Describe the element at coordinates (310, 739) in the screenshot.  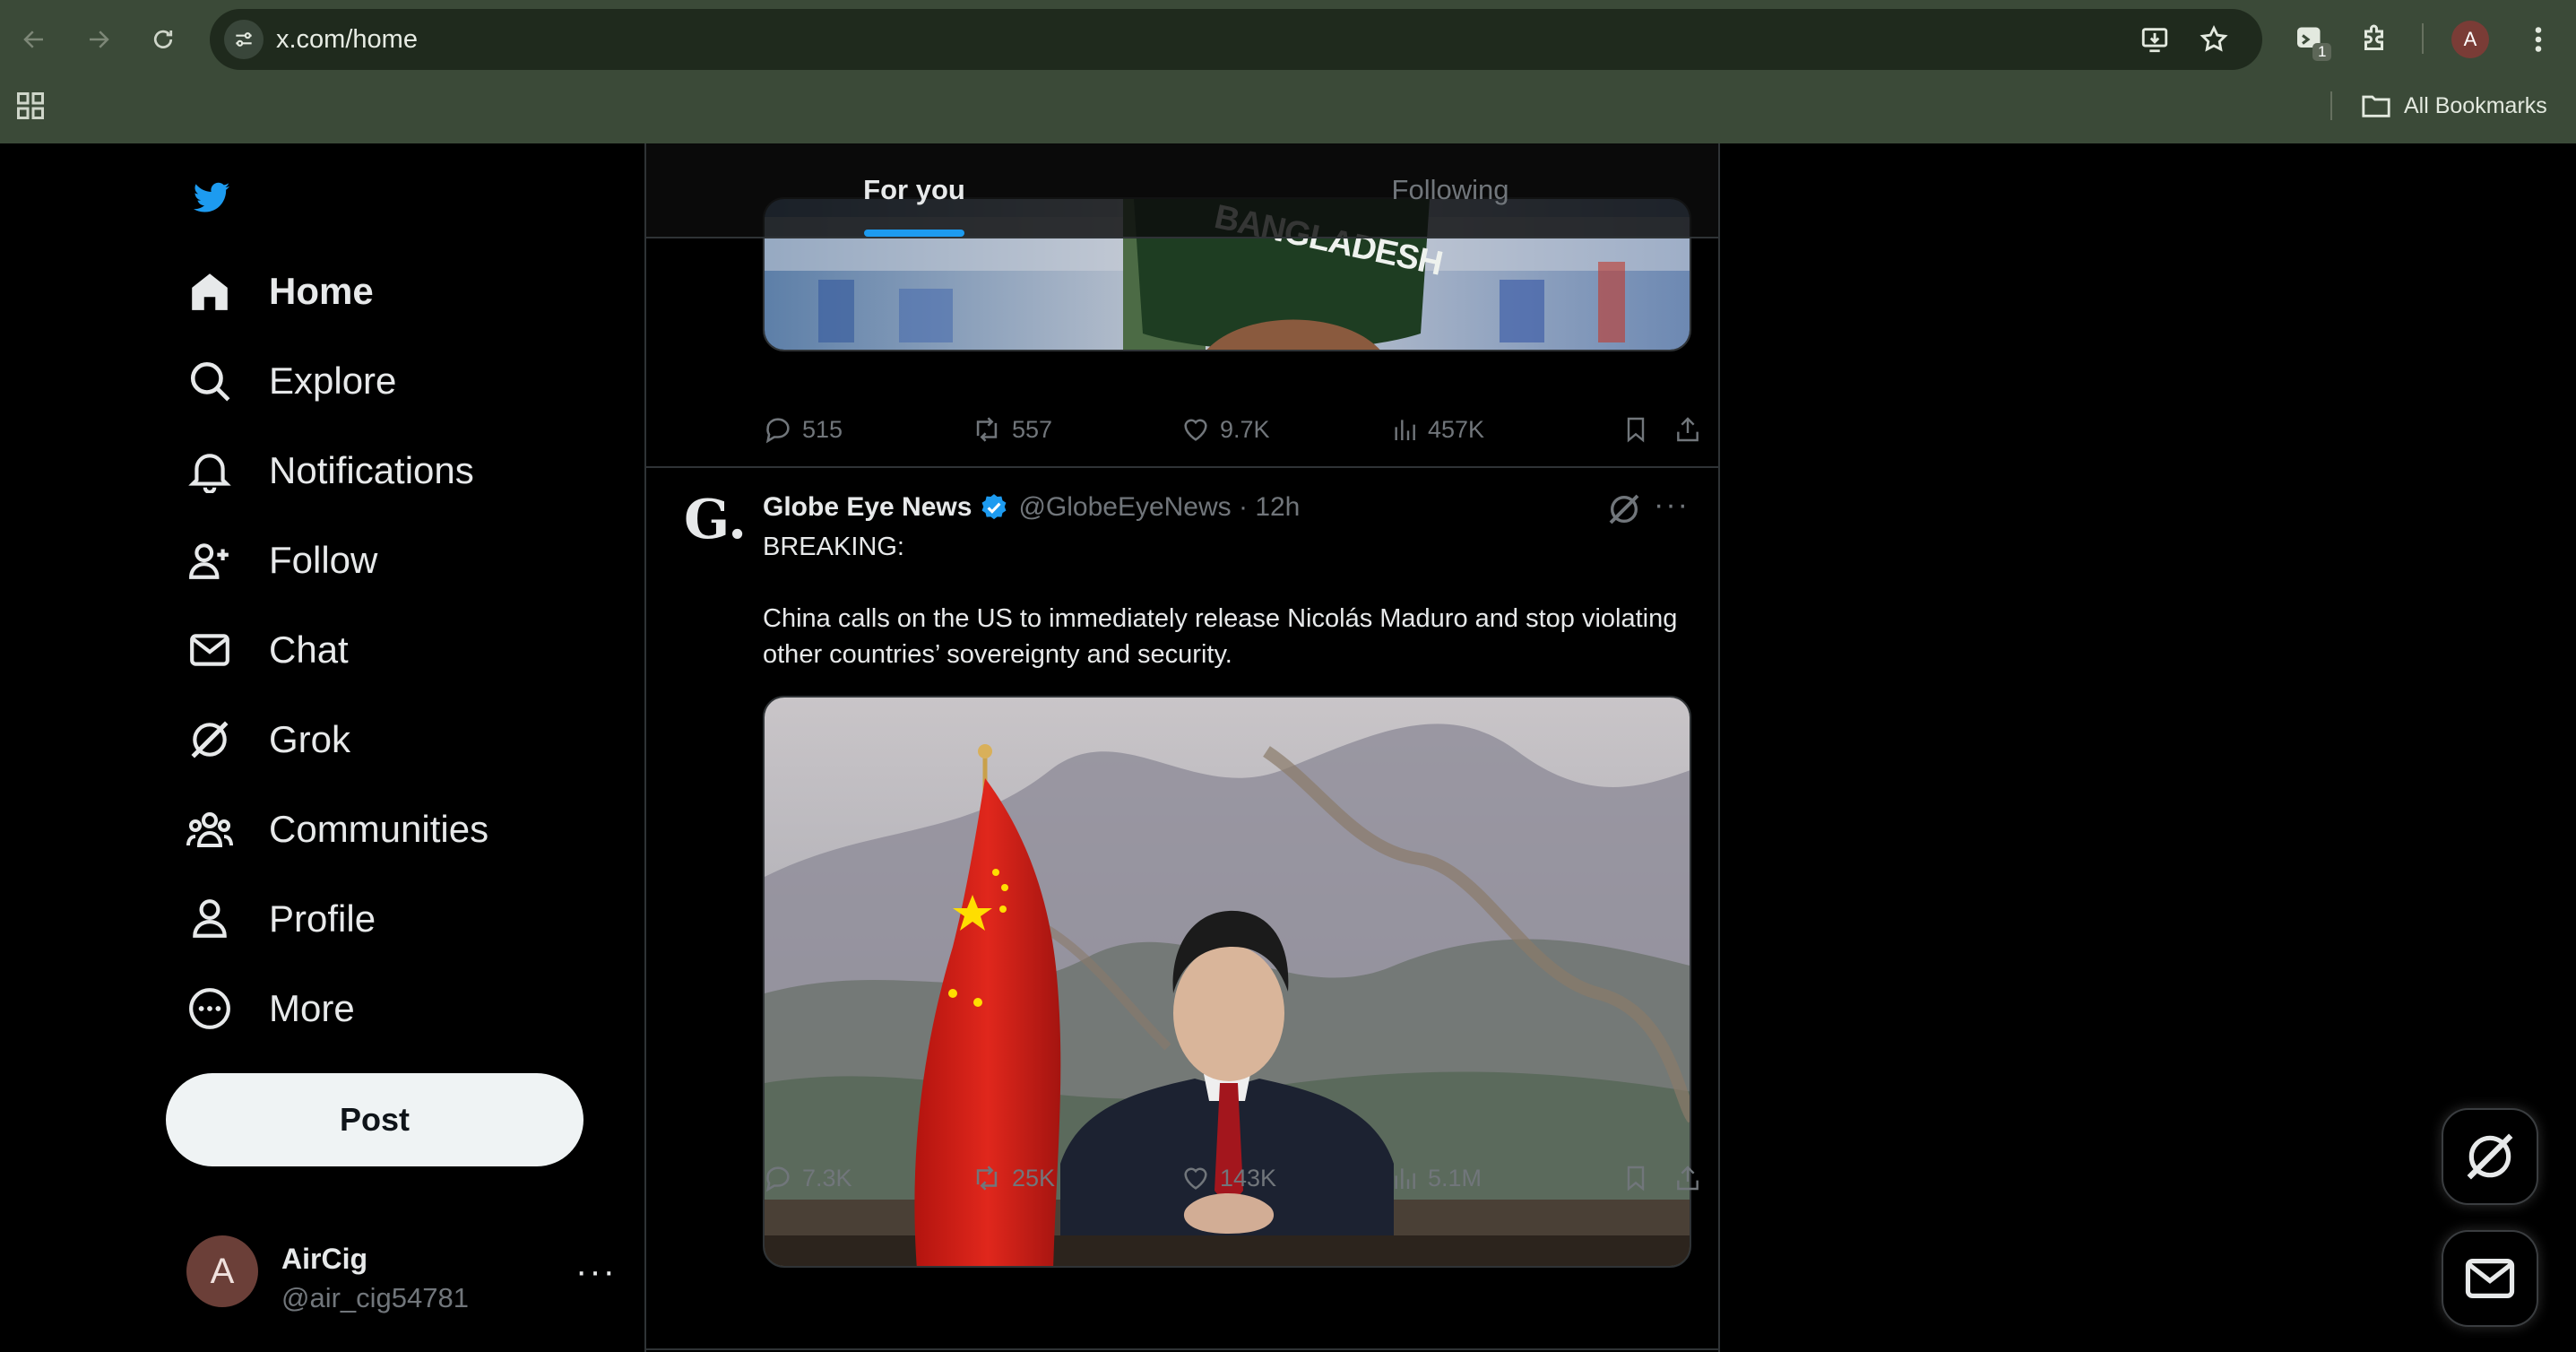
I see `sidebar-item-label: Grok` at that location.